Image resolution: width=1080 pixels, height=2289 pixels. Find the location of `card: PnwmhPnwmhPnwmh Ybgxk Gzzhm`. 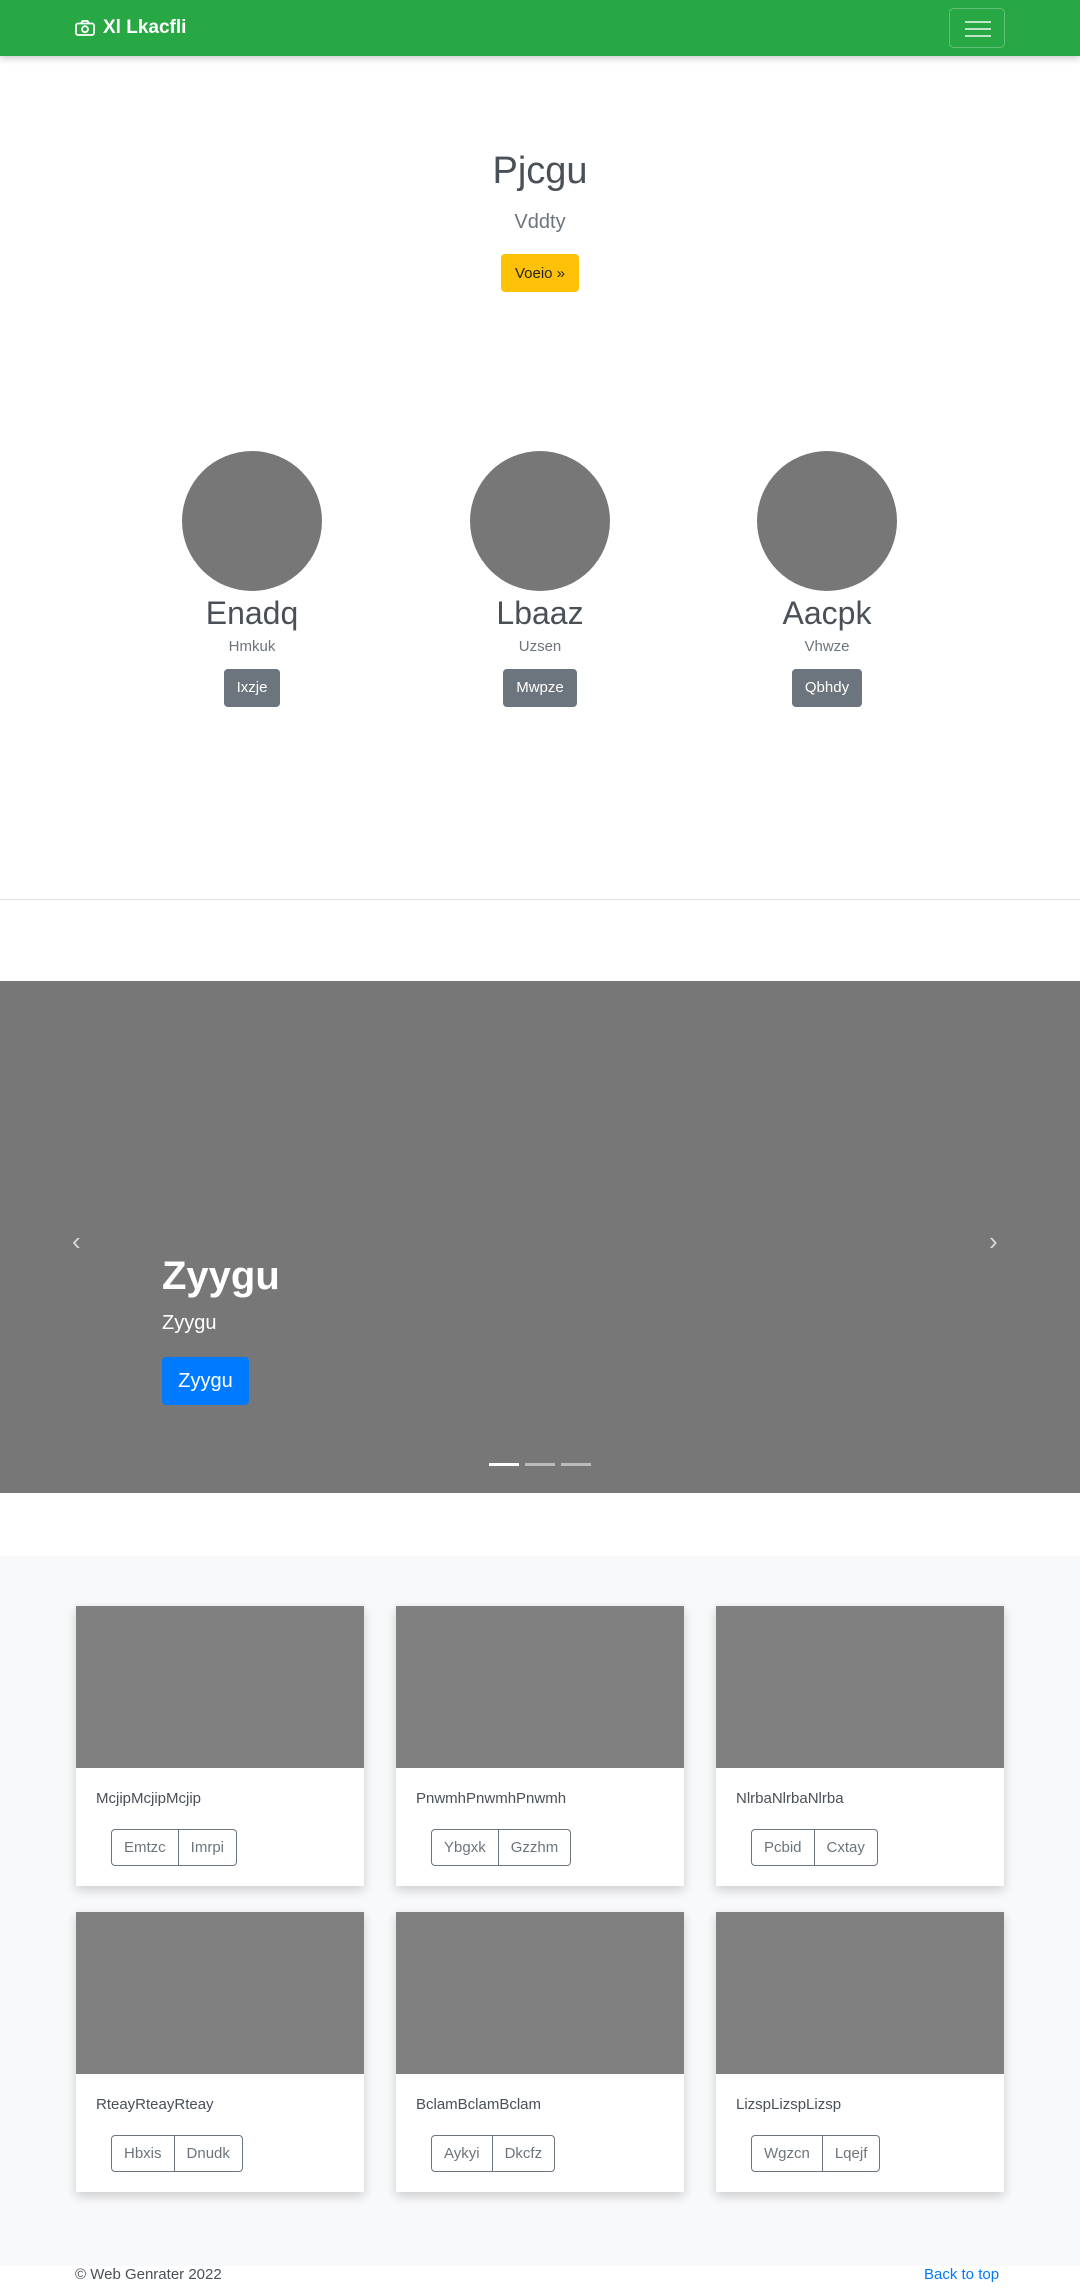

card: PnwmhPnwmhPnwmh Ybgxk Gzzhm is located at coordinates (540, 1746).